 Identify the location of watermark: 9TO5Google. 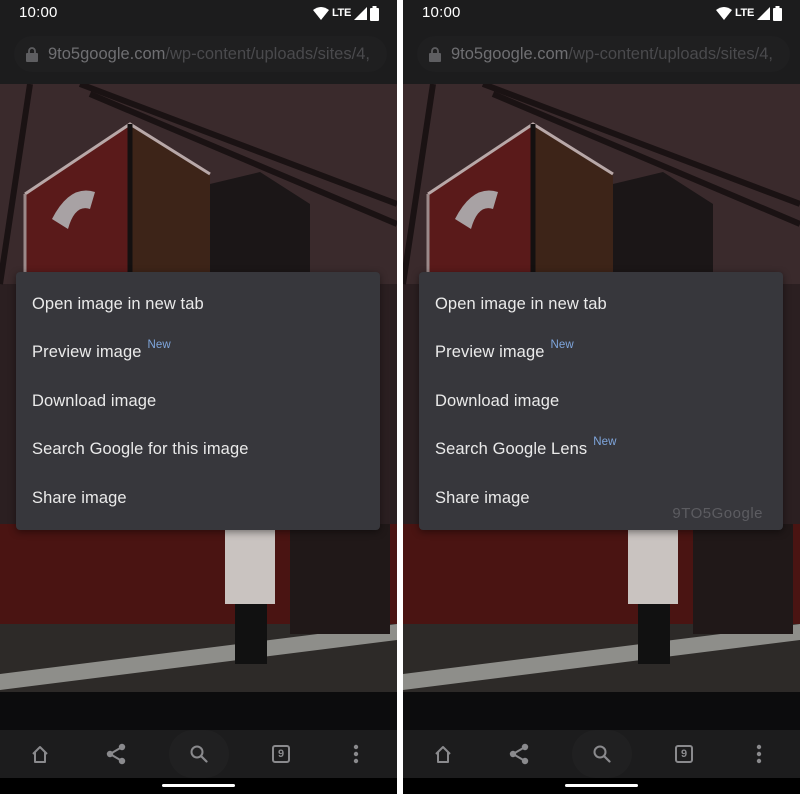
(717, 513).